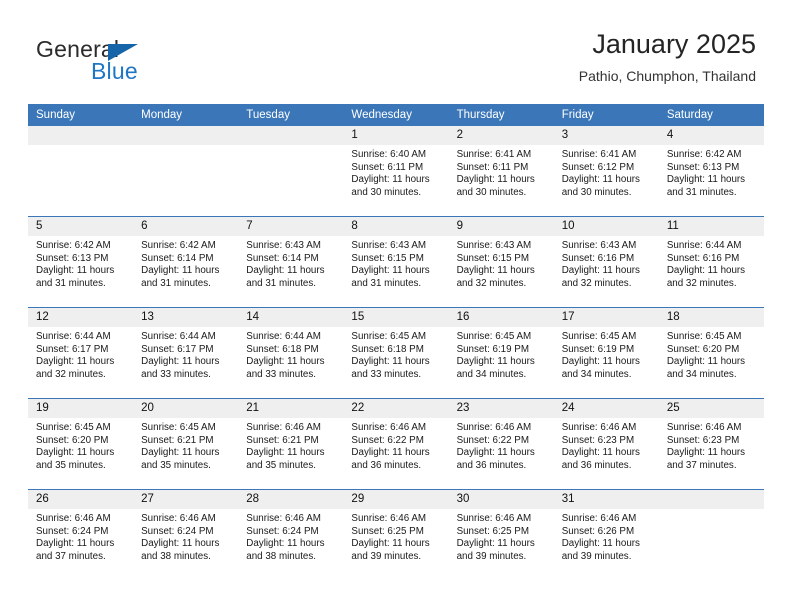 This screenshot has height=612, width=792. Describe the element at coordinates (711, 226) in the screenshot. I see `day-number: 11` at that location.